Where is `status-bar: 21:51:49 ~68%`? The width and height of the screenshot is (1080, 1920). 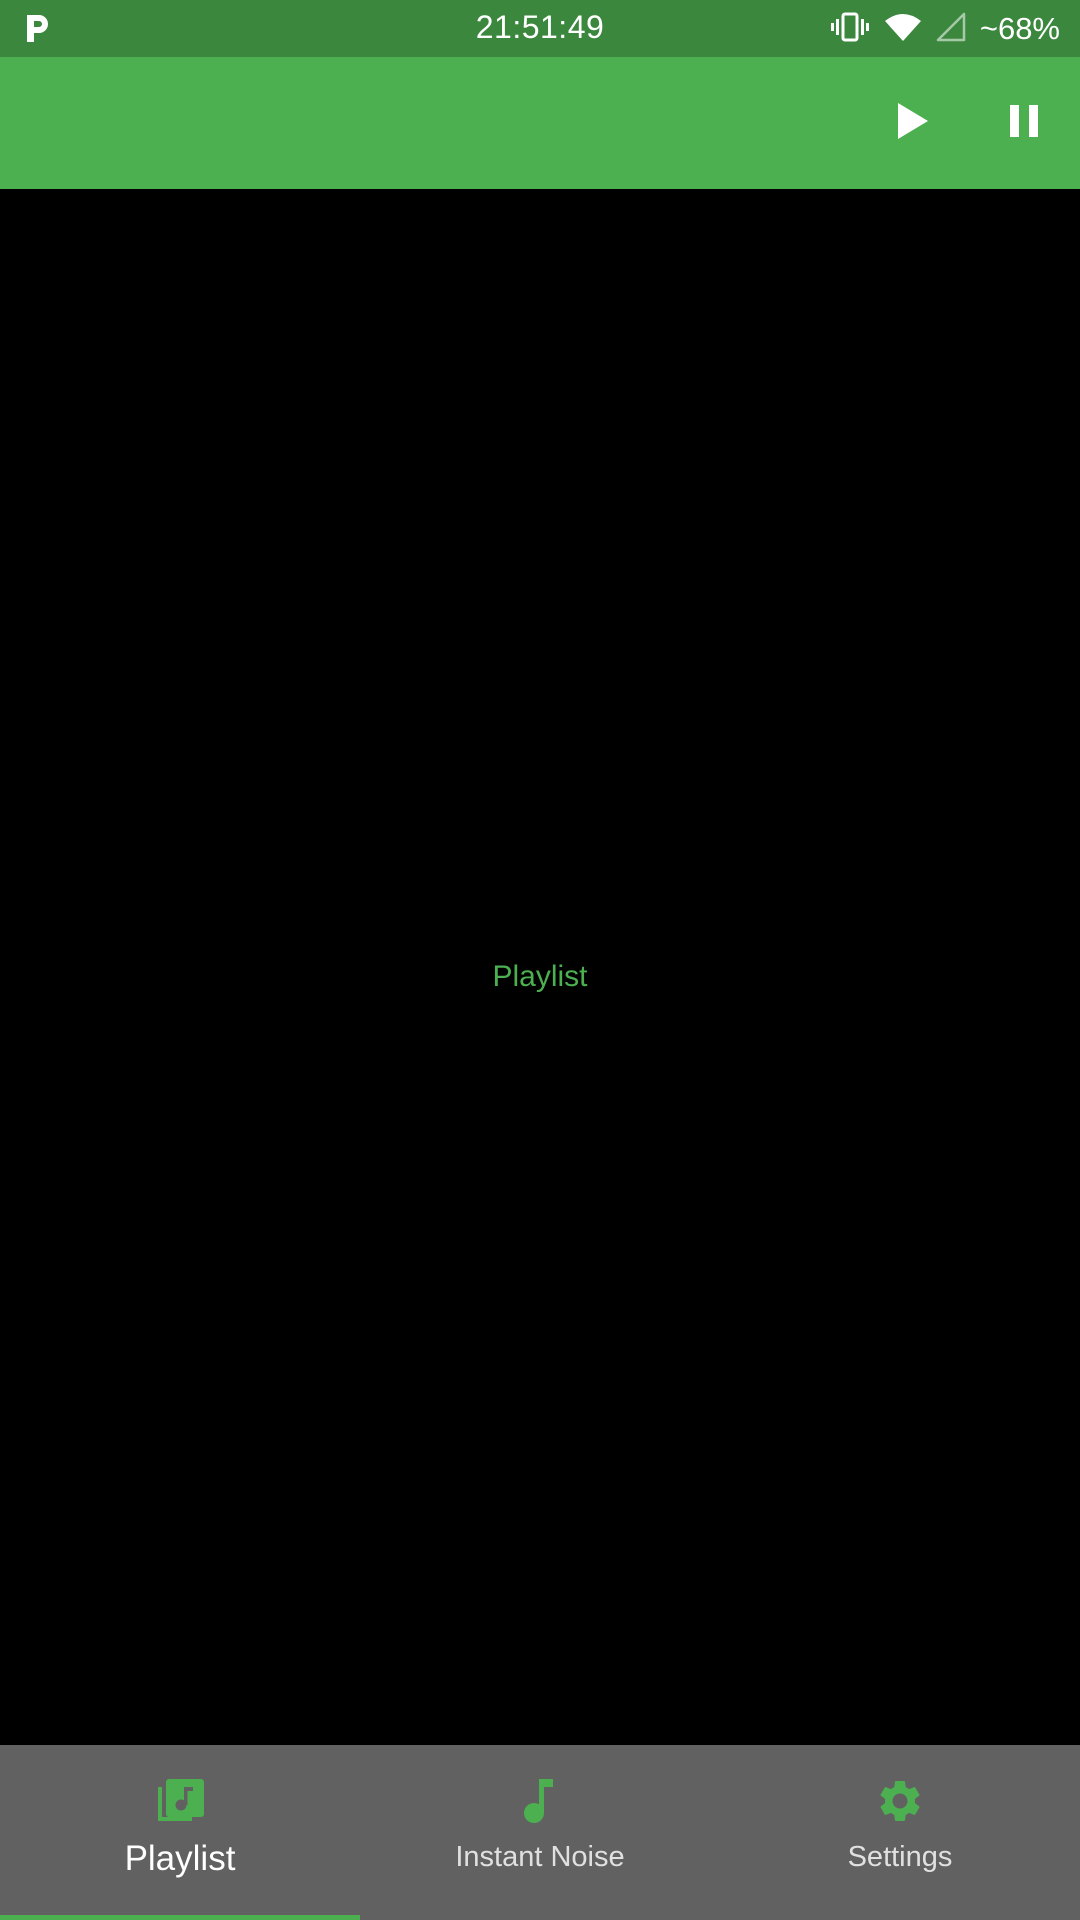 status-bar: 21:51:49 ~68% is located at coordinates (540, 28).